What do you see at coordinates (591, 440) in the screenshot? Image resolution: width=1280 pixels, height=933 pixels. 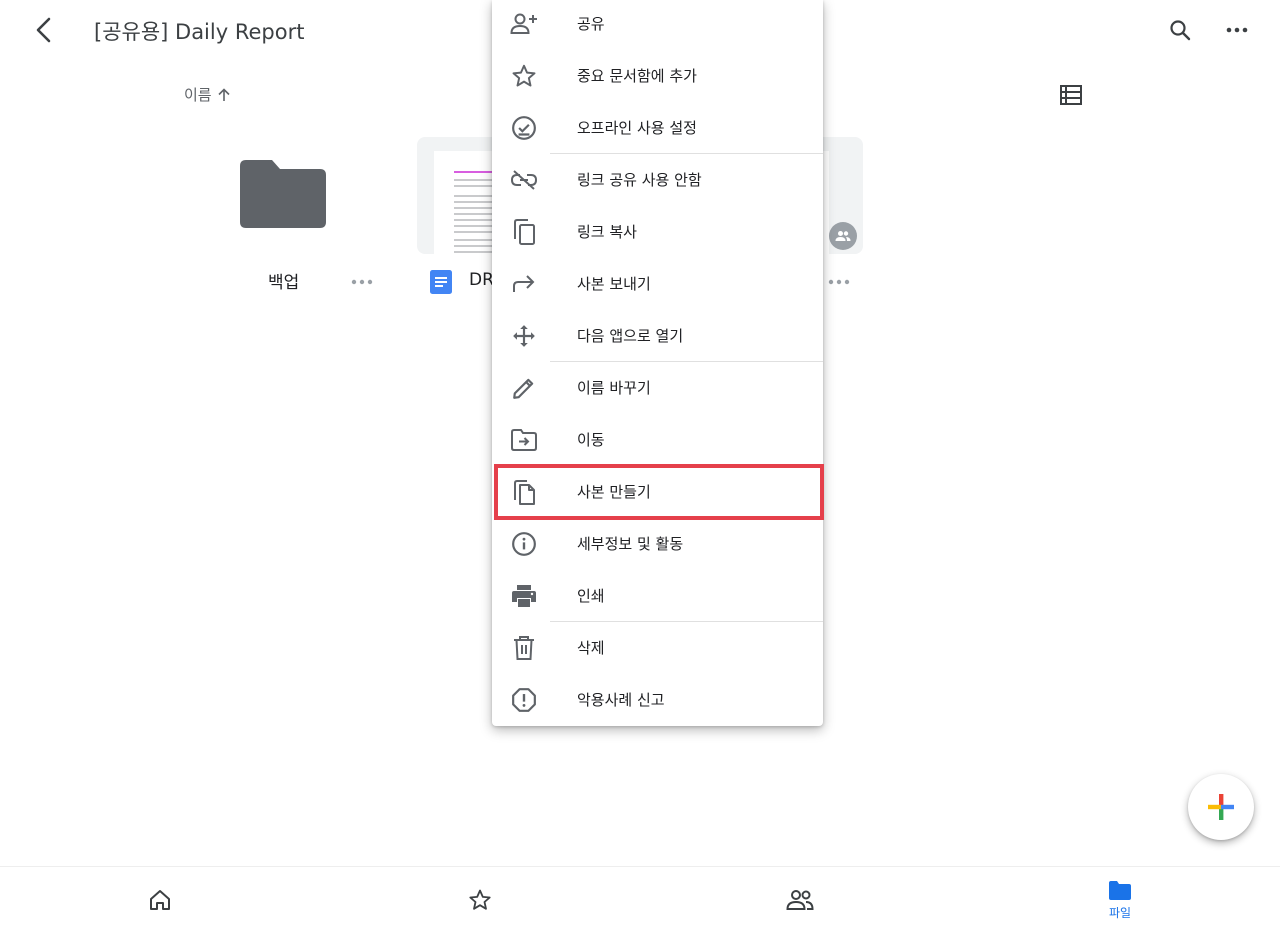 I see `menu-item-label: 이동` at bounding box center [591, 440].